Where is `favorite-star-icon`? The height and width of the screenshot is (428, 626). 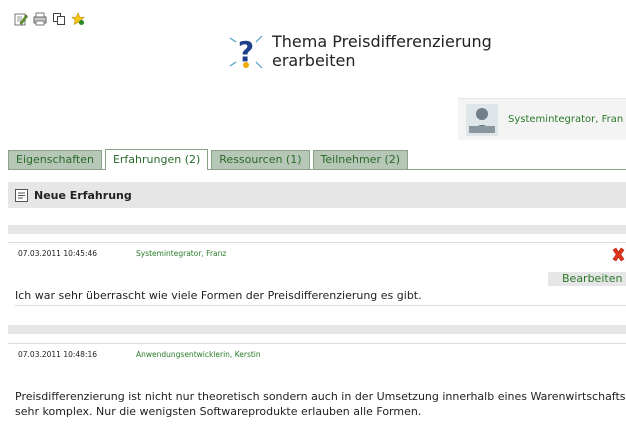 favorite-star-icon is located at coordinates (78, 19).